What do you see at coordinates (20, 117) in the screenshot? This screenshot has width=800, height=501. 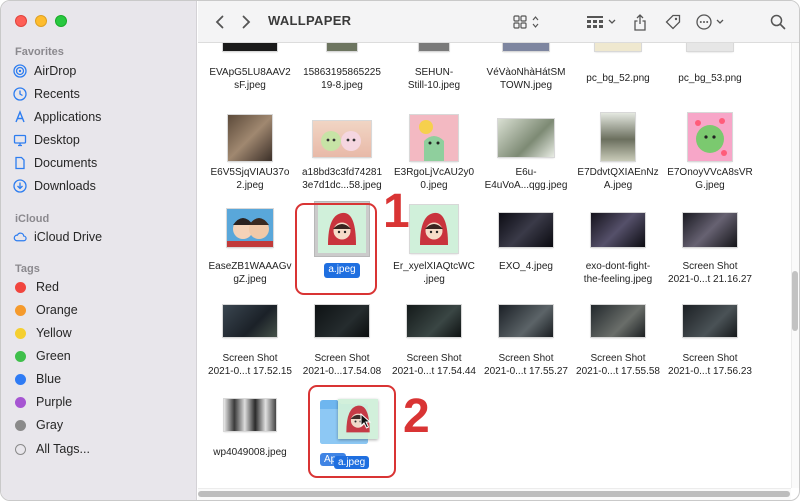 I see `applications-icon` at bounding box center [20, 117].